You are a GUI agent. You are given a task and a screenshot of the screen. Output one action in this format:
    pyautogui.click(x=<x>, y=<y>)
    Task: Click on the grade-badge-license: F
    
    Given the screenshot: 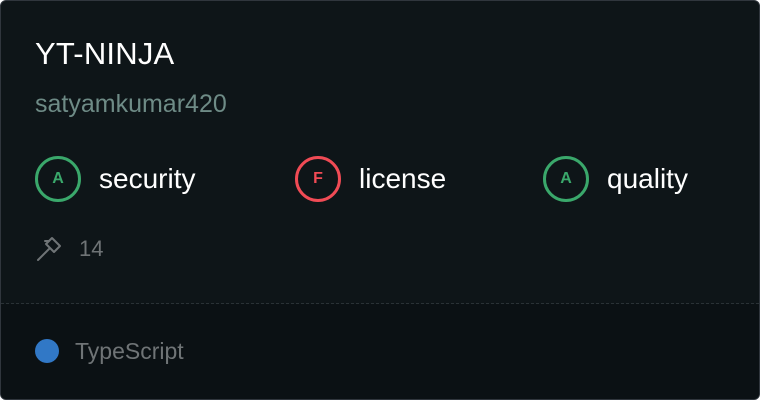 What is the action you would take?
    pyautogui.click(x=318, y=179)
    